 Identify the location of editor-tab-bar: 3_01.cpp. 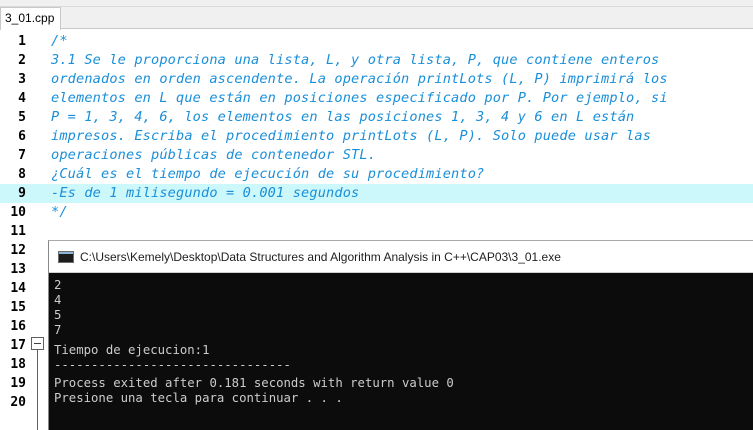
(376, 18).